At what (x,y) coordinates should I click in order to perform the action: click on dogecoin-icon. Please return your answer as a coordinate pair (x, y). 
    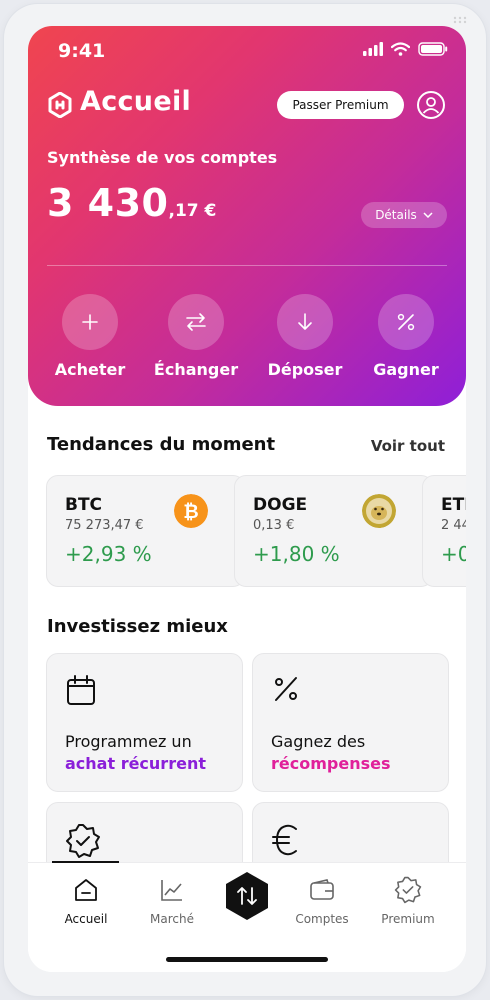
    Looking at the image, I should click on (379, 511).